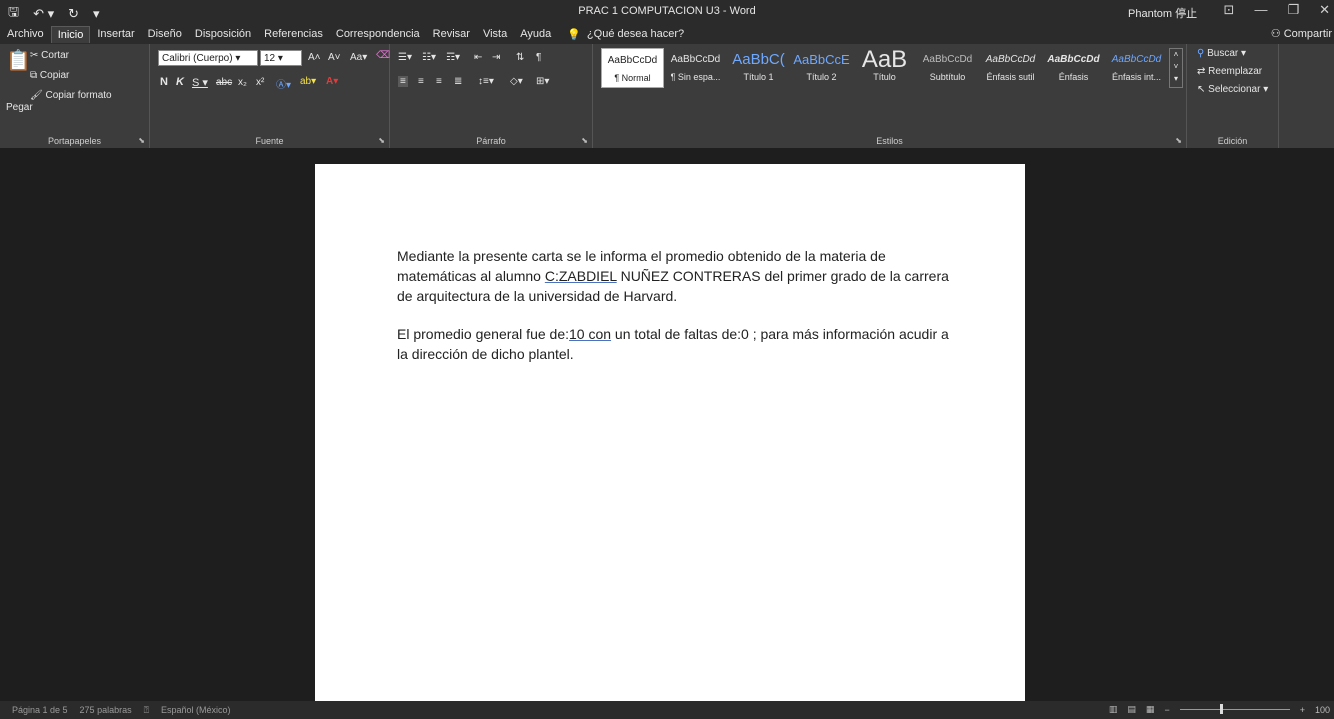 The width and height of the screenshot is (1334, 719). What do you see at coordinates (458, 81) in the screenshot?
I see `justify-icon: ≣` at bounding box center [458, 81].